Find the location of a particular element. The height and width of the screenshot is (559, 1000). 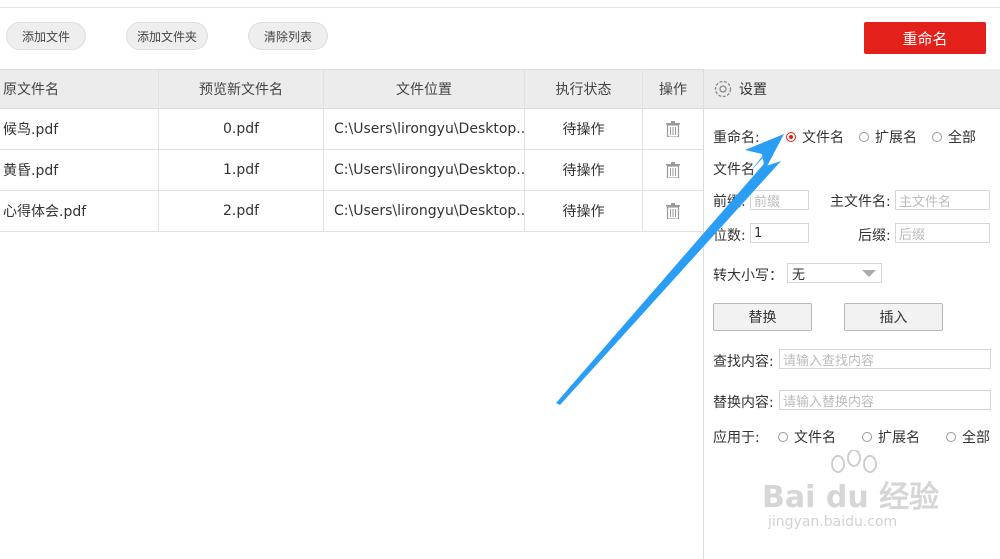

original-name-cell: 心得体会.pdf is located at coordinates (79, 211).